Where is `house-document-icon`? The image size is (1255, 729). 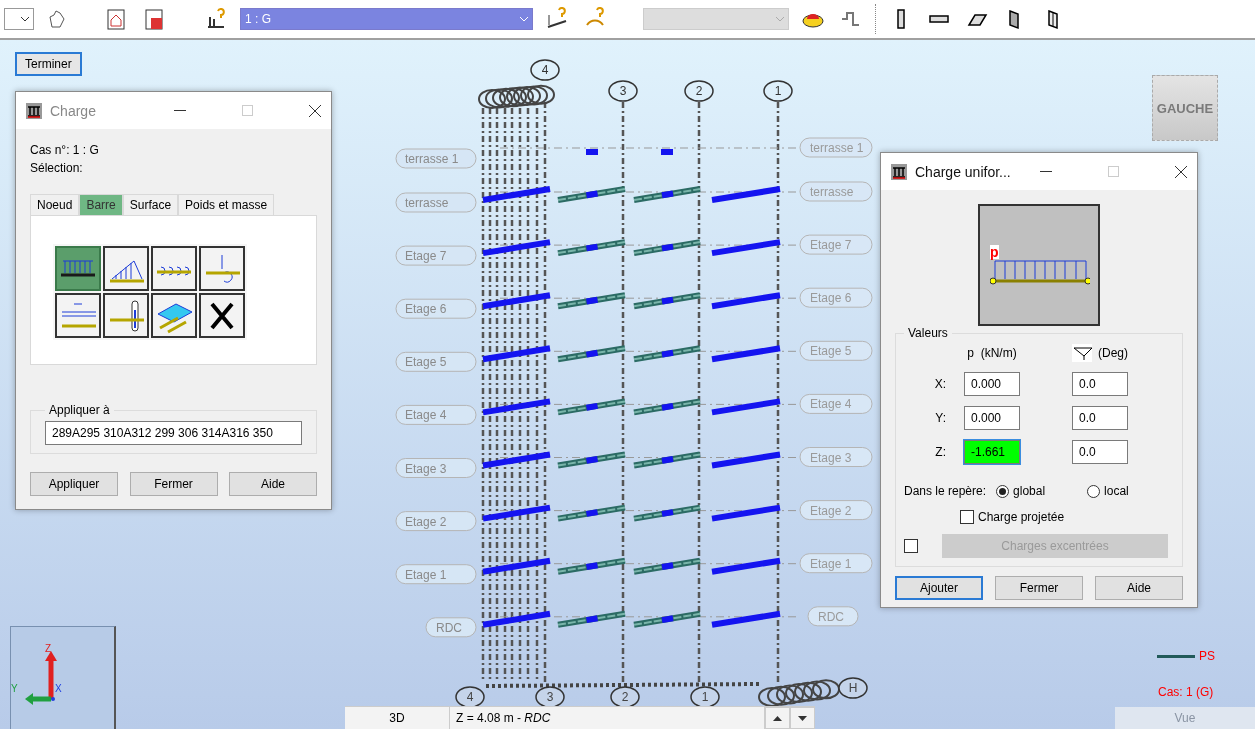 house-document-icon is located at coordinates (116, 19).